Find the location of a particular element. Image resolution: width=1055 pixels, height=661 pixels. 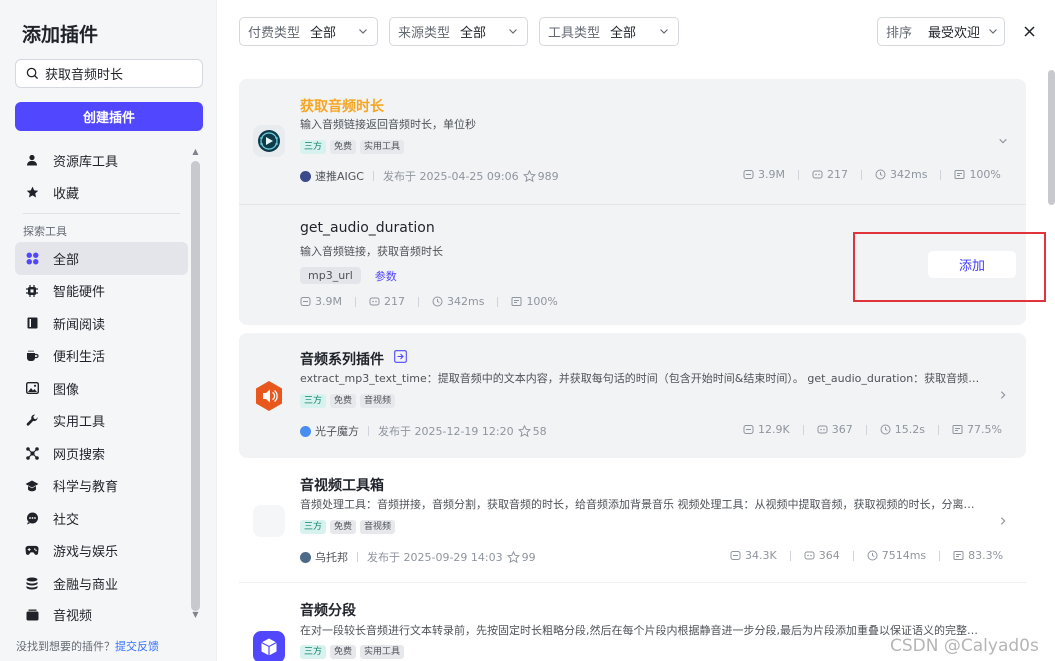

feedback-link: 提交反馈 is located at coordinates (137, 646).